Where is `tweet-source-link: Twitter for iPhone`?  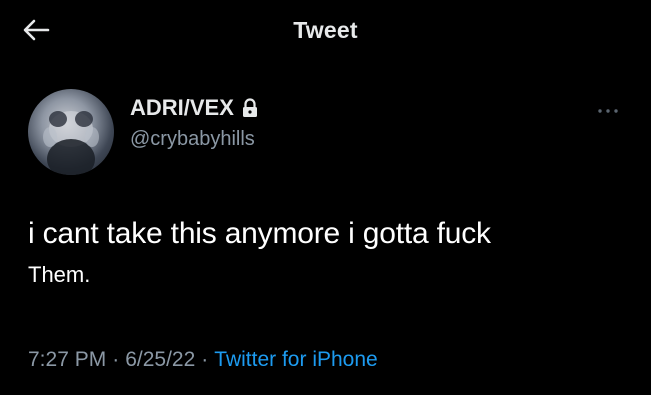 tweet-source-link: Twitter for iPhone is located at coordinates (295, 359).